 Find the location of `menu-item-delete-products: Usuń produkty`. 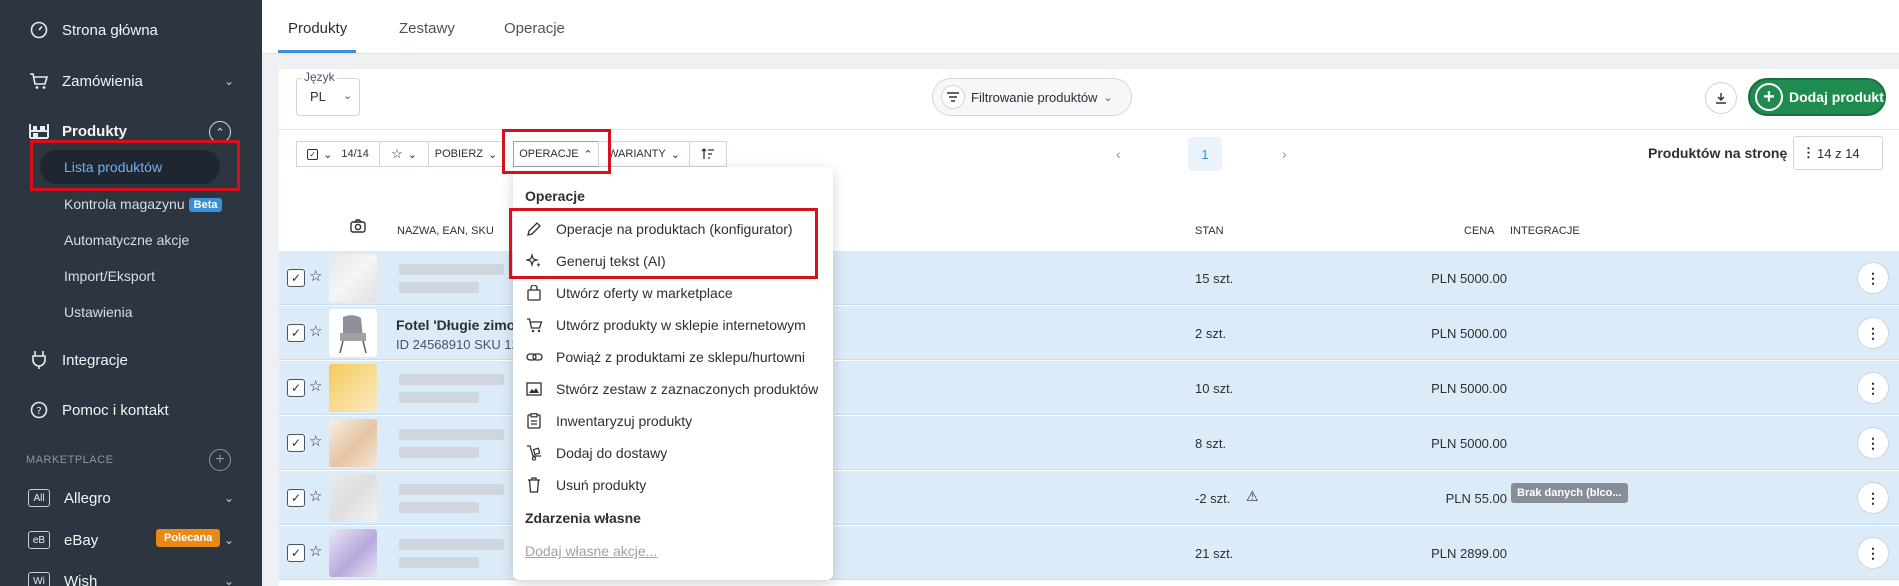

menu-item-delete-products: Usuń produkty is located at coordinates (585, 485).